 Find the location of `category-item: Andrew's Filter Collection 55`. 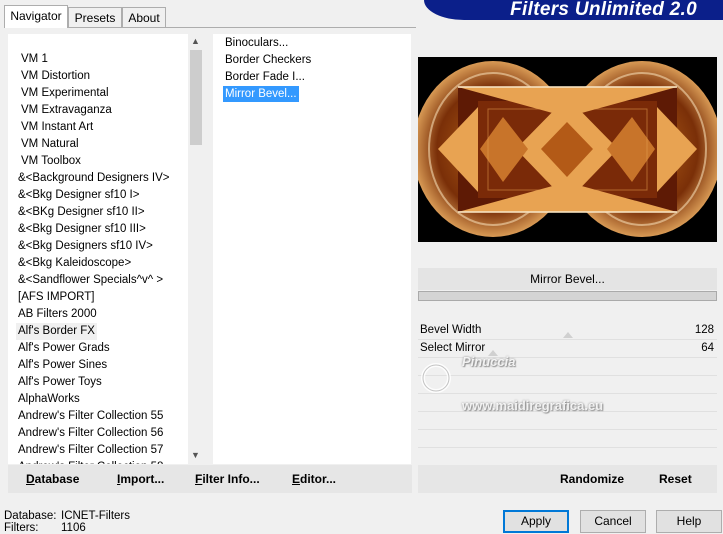

category-item: Andrew's Filter Collection 55 is located at coordinates (90, 416).